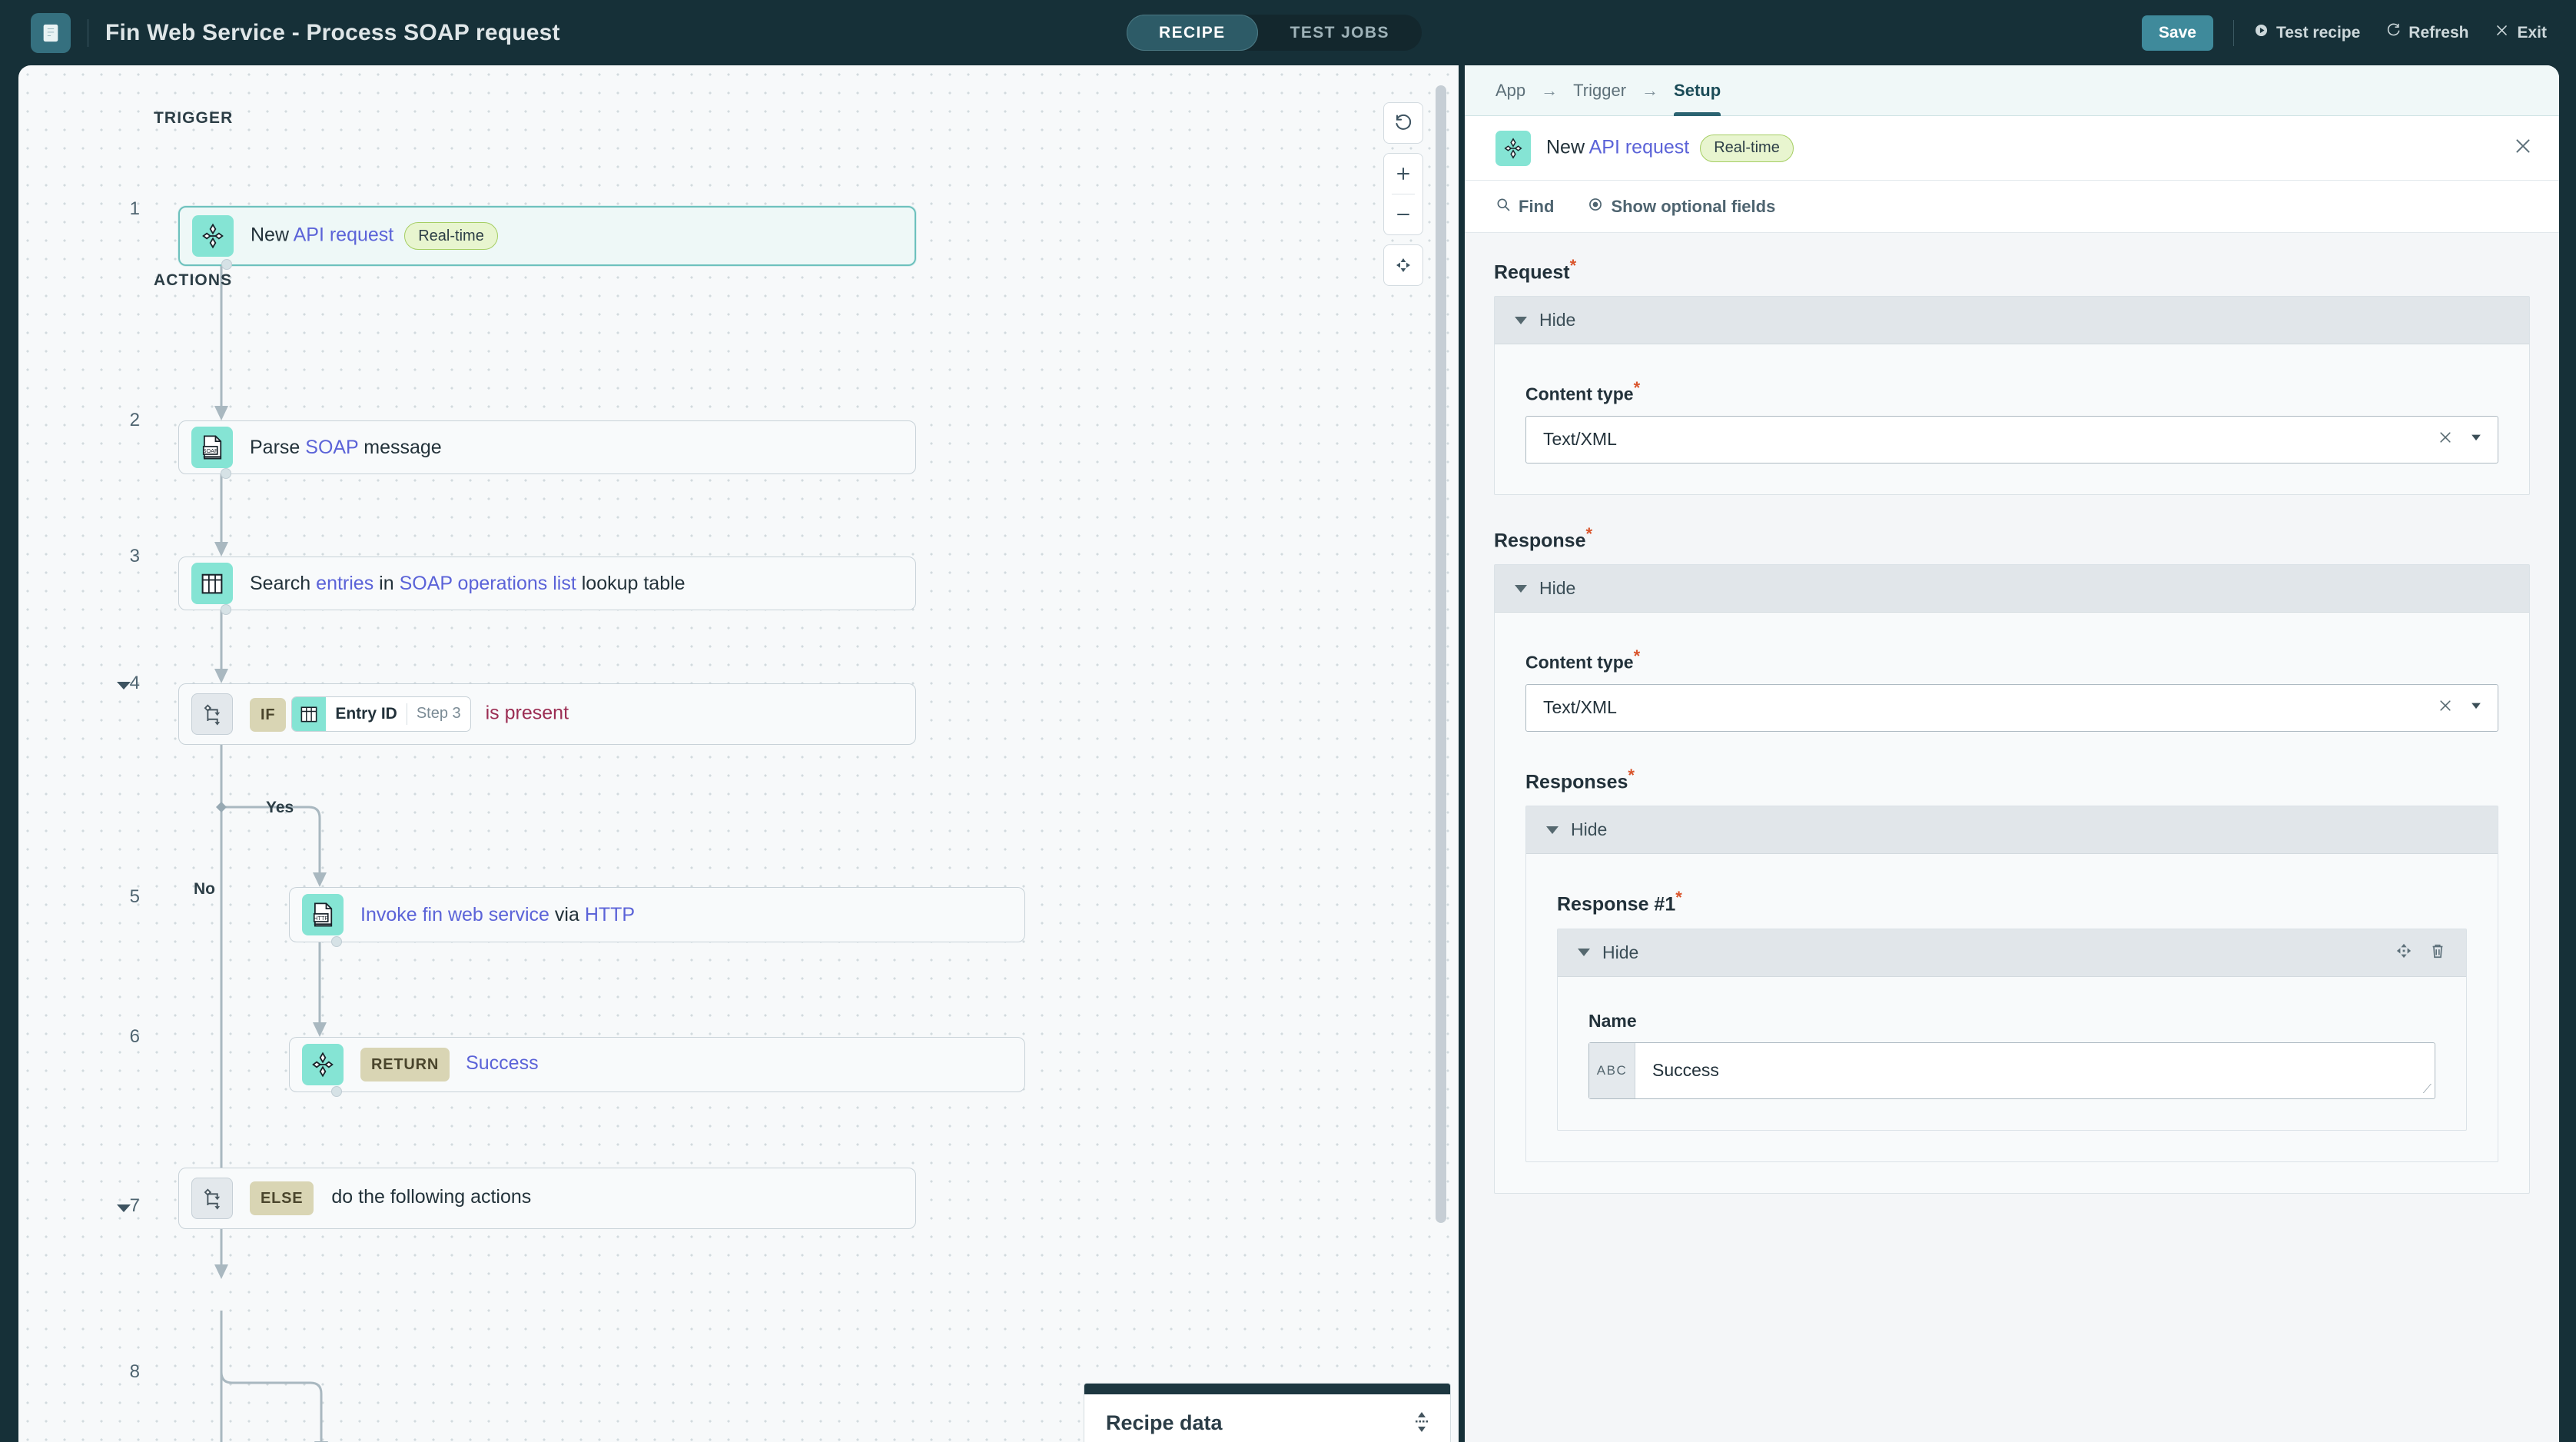 This screenshot has width=2576, height=1442. I want to click on zoom-out-button, so click(1403, 214).